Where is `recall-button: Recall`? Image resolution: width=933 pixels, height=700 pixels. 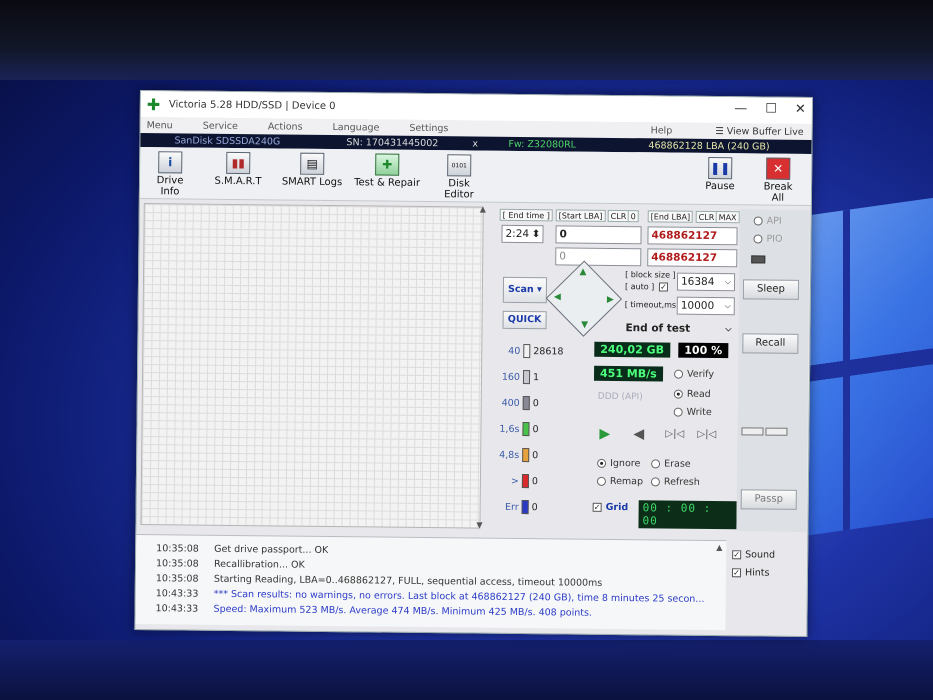
recall-button: Recall is located at coordinates (770, 343).